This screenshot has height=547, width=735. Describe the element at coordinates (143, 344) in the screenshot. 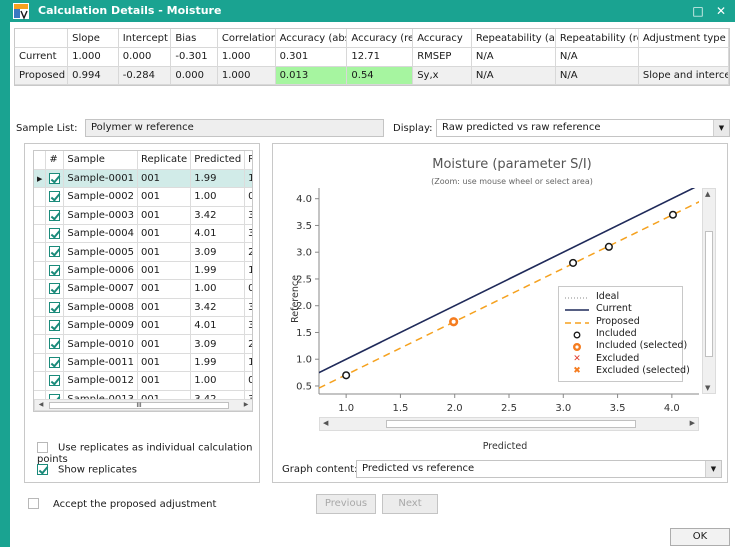

I see `sample-row: Sample-00100013.092.80` at that location.